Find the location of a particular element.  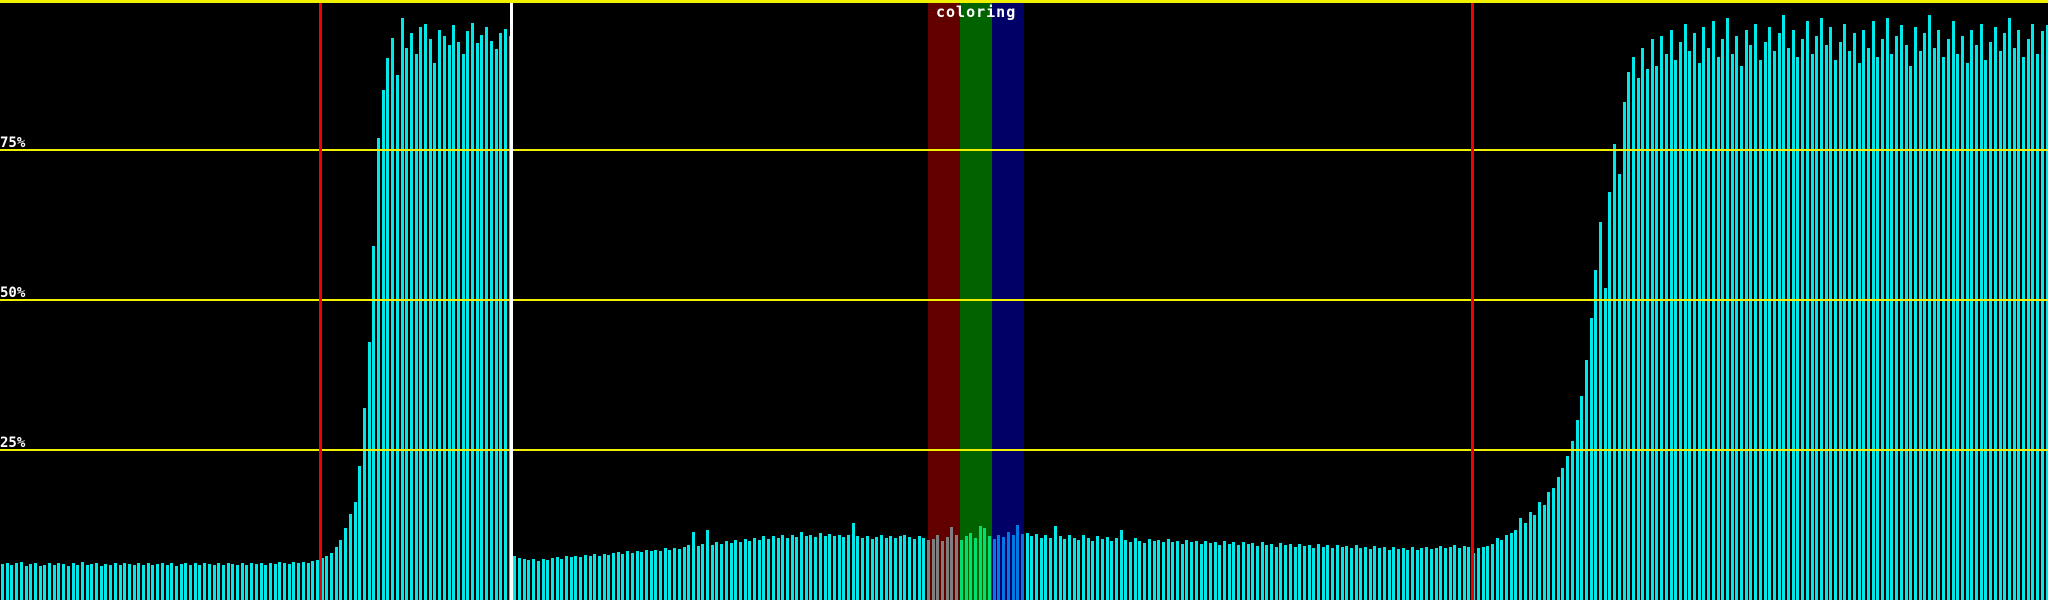

white-separator is located at coordinates (511, 301).